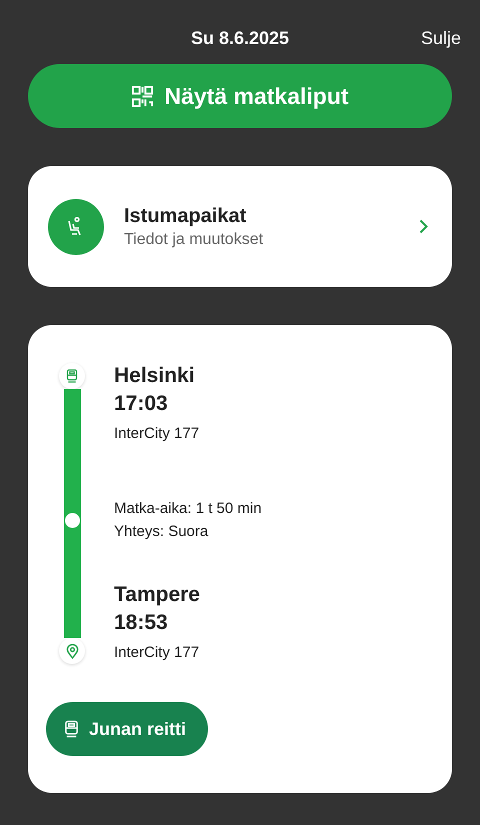 Image resolution: width=480 pixels, height=825 pixels. What do you see at coordinates (142, 96) in the screenshot?
I see `qr-code-icon` at bounding box center [142, 96].